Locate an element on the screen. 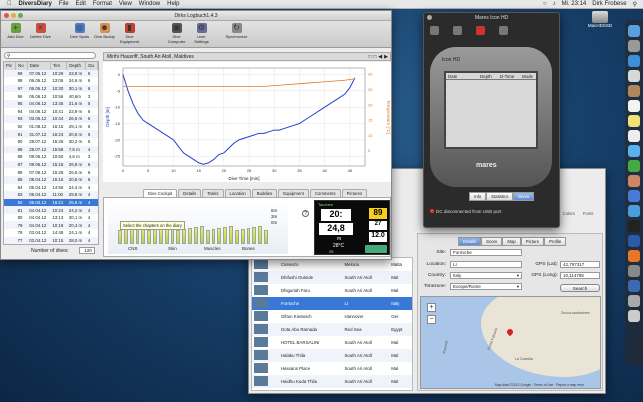 The height and width of the screenshot is (402, 643). dive-equipment-button: ▮ Dive Equipment is located at coordinates (129, 34).